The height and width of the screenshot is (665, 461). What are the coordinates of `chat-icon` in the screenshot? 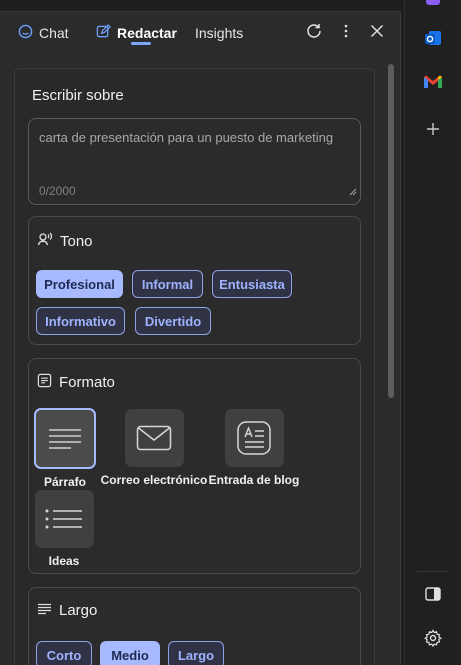 It's located at (25, 33).